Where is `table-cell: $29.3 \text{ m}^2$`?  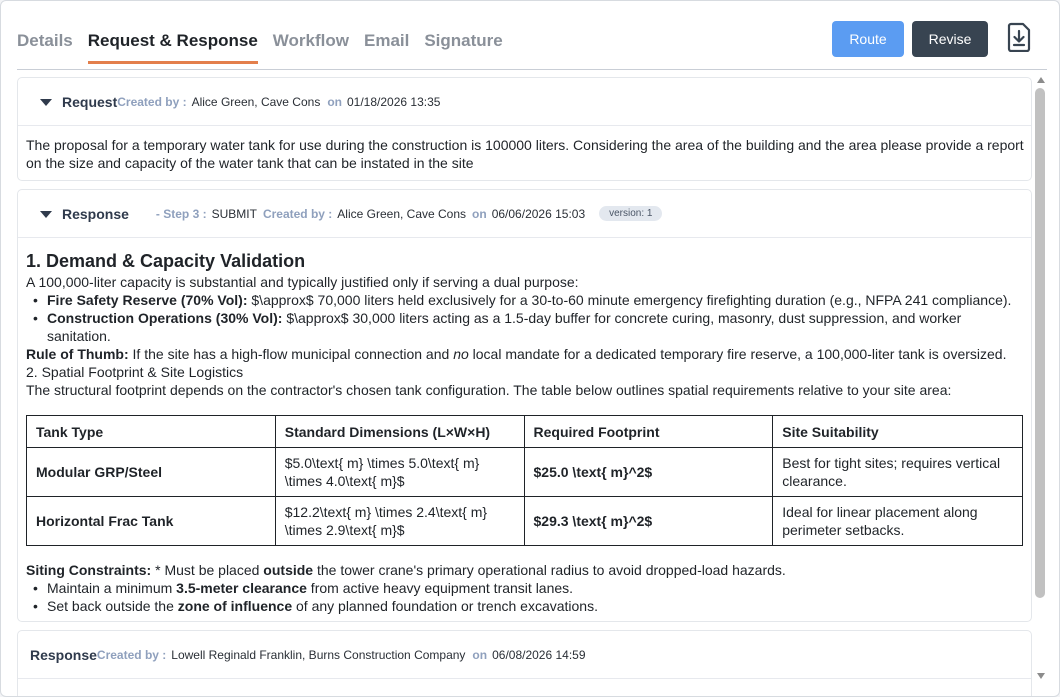 table-cell: $29.3 \text{ m}^2$ is located at coordinates (648, 521).